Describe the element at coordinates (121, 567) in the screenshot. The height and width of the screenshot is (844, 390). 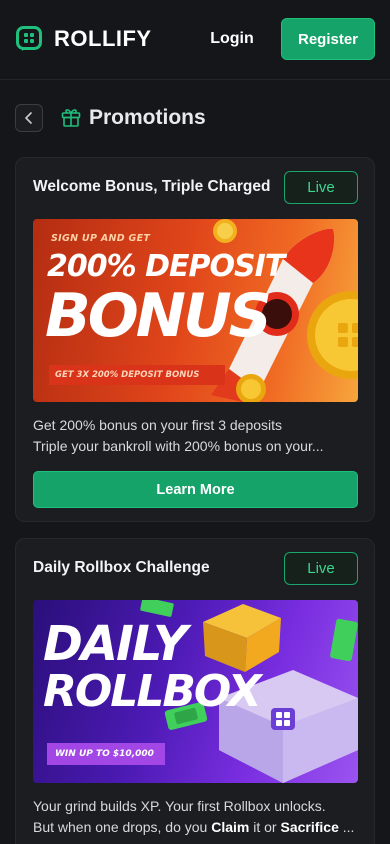
I see `promotion-title: Daily Rollbox Challenge` at that location.